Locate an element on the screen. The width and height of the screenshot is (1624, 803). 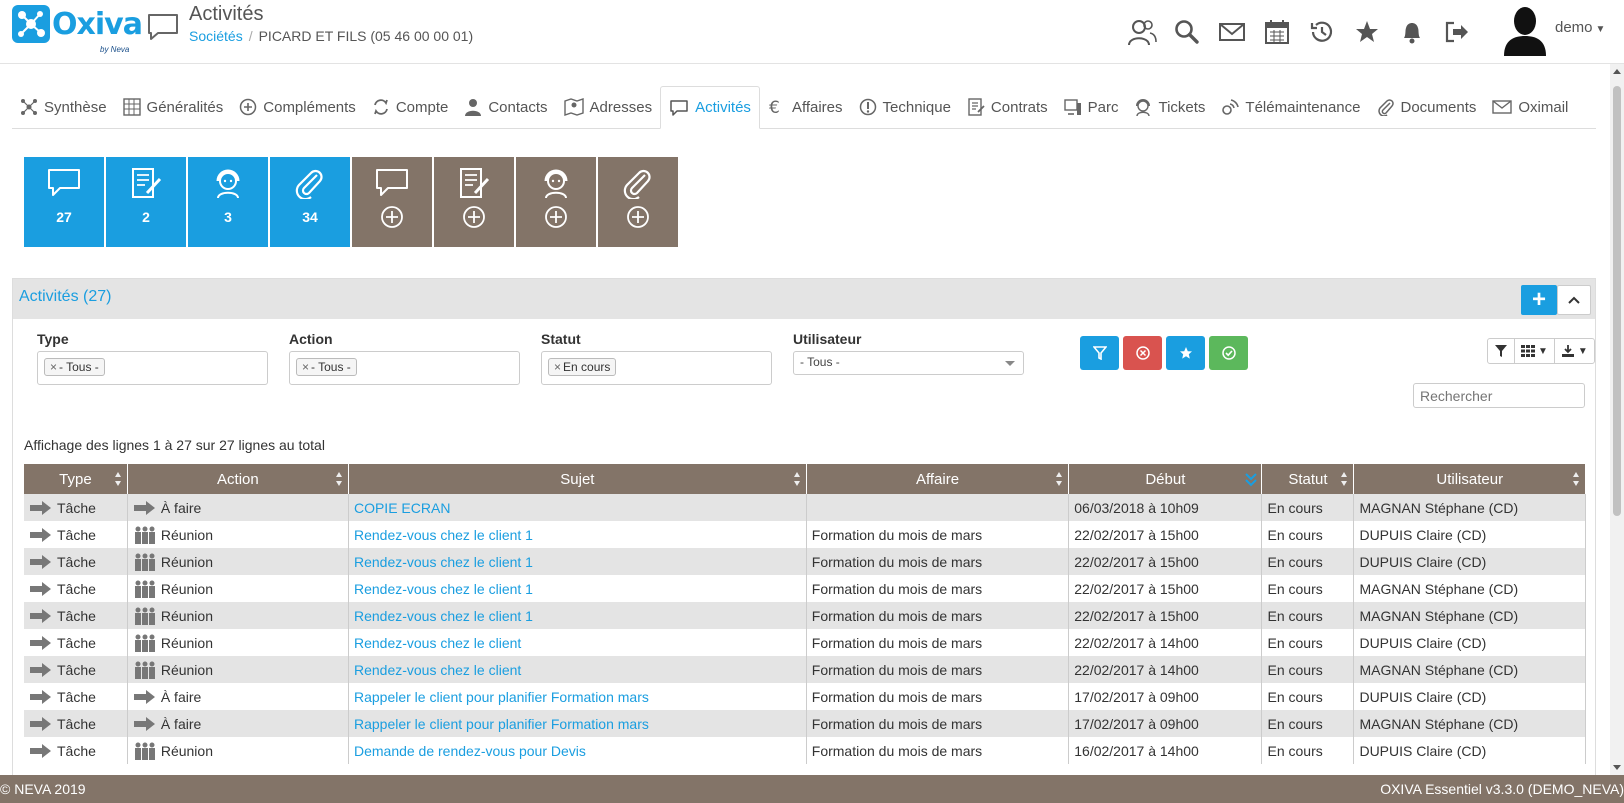
breadcrumb-societes: Sociétés is located at coordinates (216, 36).